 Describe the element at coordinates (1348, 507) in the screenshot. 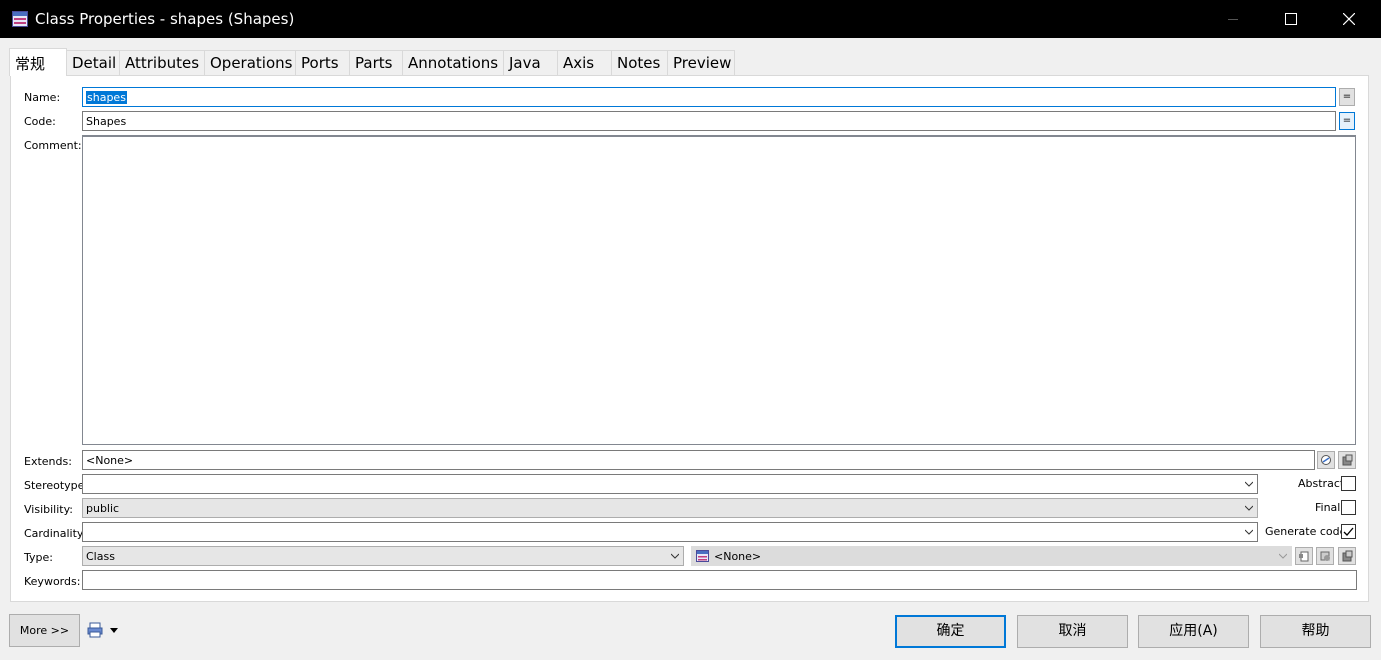

I see `final-checkbox` at that location.